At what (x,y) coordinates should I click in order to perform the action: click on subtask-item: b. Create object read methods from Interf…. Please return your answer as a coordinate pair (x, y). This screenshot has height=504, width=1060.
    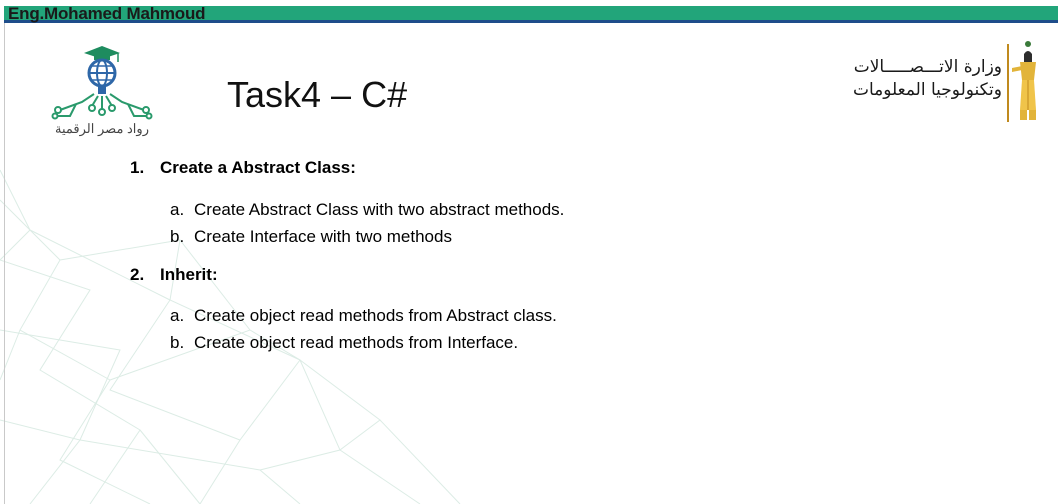
    Looking at the image, I should click on (550, 342).